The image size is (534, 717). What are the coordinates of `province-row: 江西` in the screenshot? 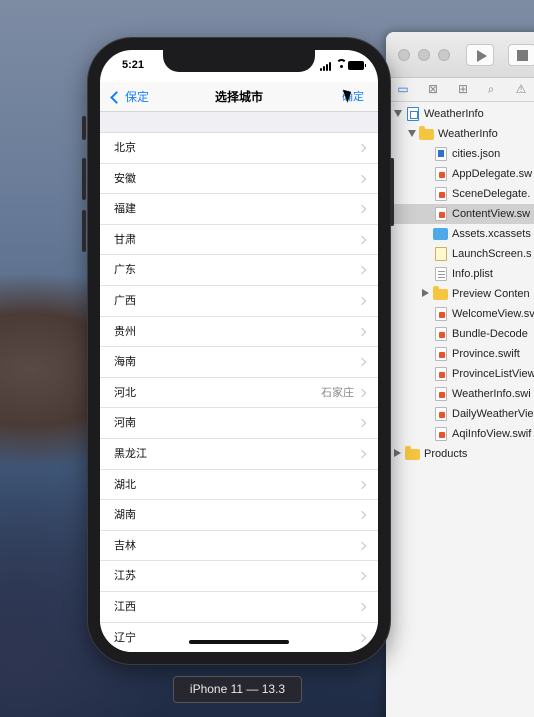 It's located at (239, 607).